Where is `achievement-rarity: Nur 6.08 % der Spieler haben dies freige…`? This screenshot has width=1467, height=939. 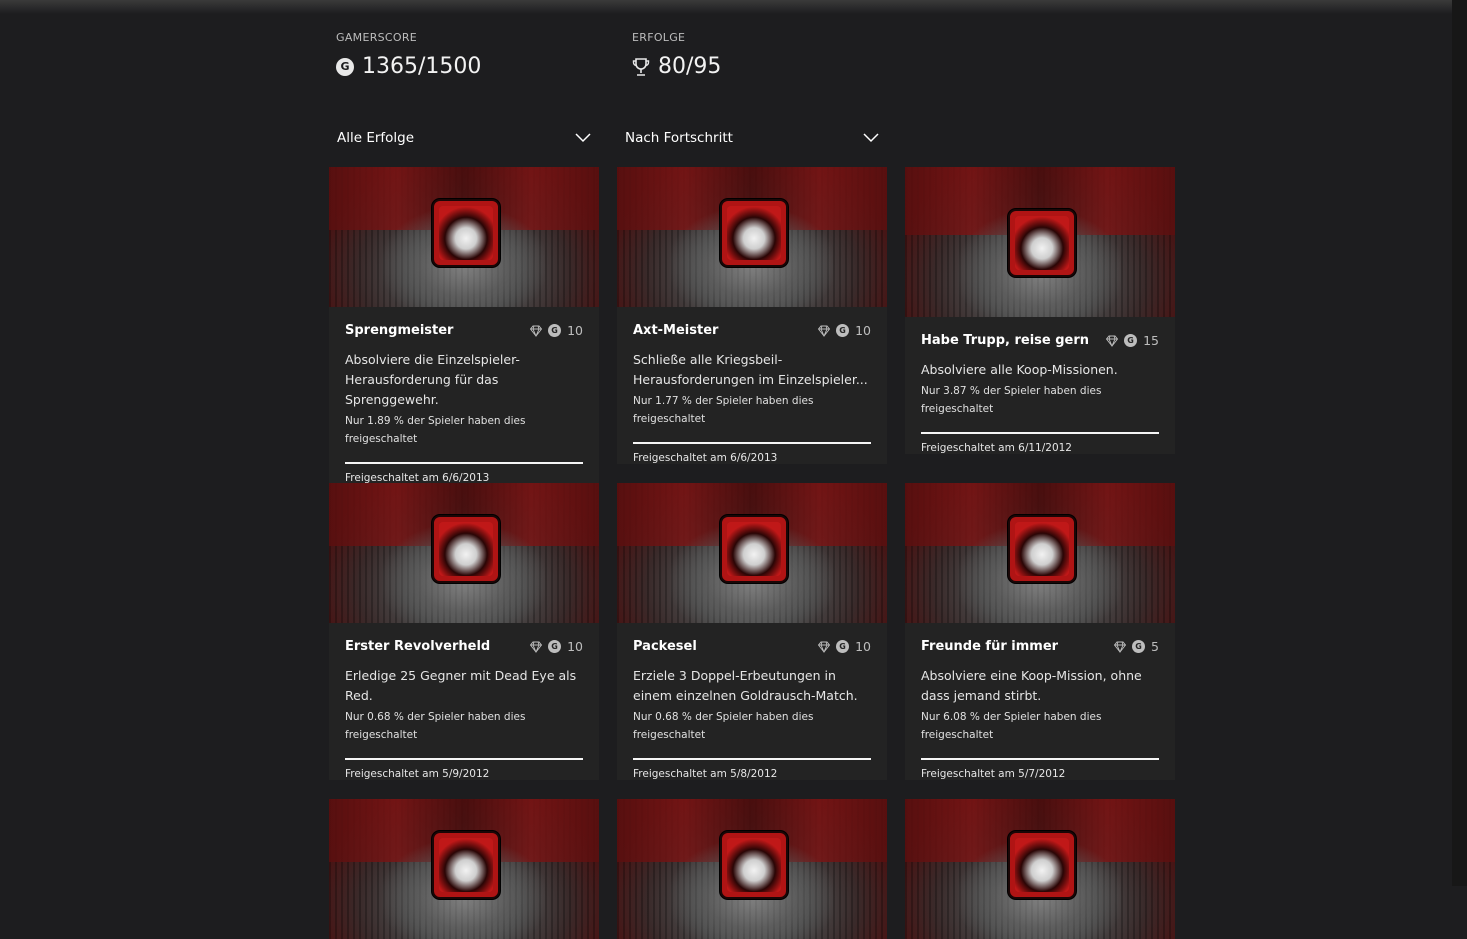 achievement-rarity: Nur 6.08 % der Spieler haben dies freige… is located at coordinates (1011, 726).